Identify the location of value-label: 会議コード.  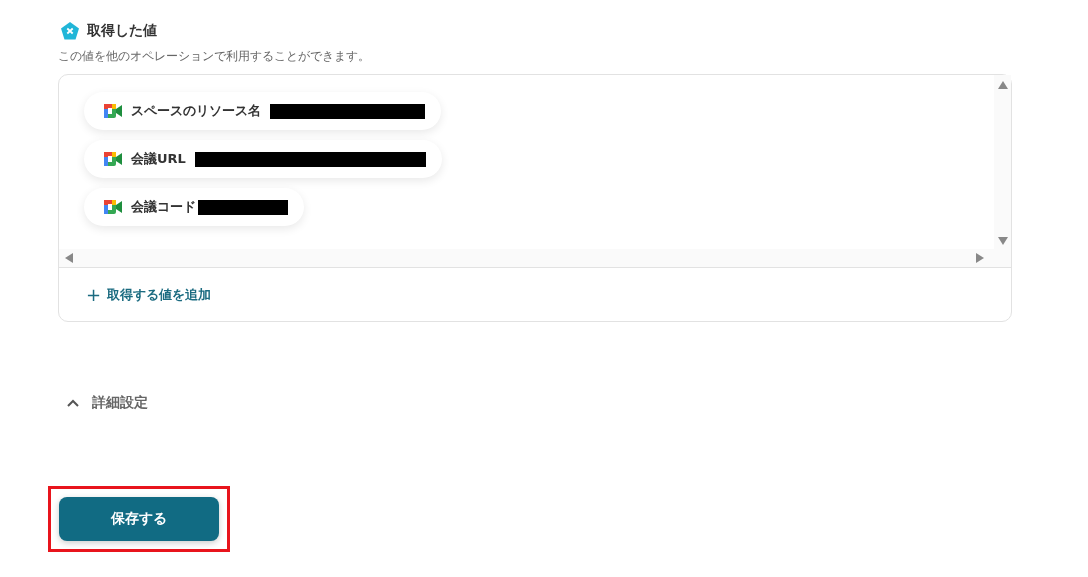
(163, 207).